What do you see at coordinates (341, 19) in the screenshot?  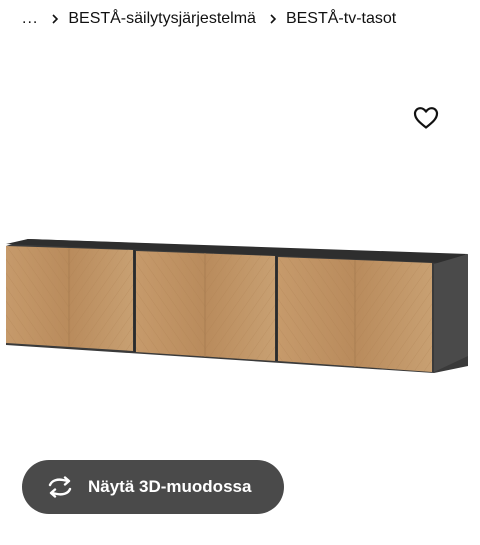 I see `breadcrumb-link-tv-benches: BESTÅ-tv-tasot` at bounding box center [341, 19].